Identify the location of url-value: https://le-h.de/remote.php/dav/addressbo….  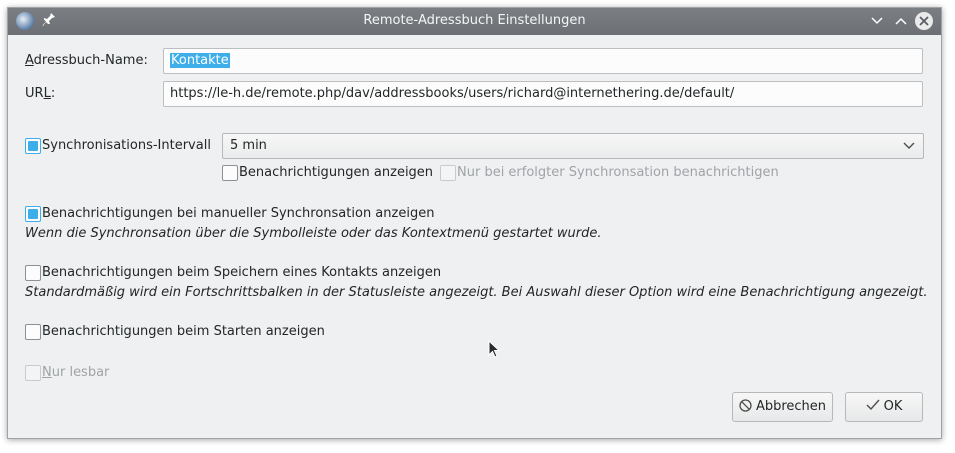
(452, 93).